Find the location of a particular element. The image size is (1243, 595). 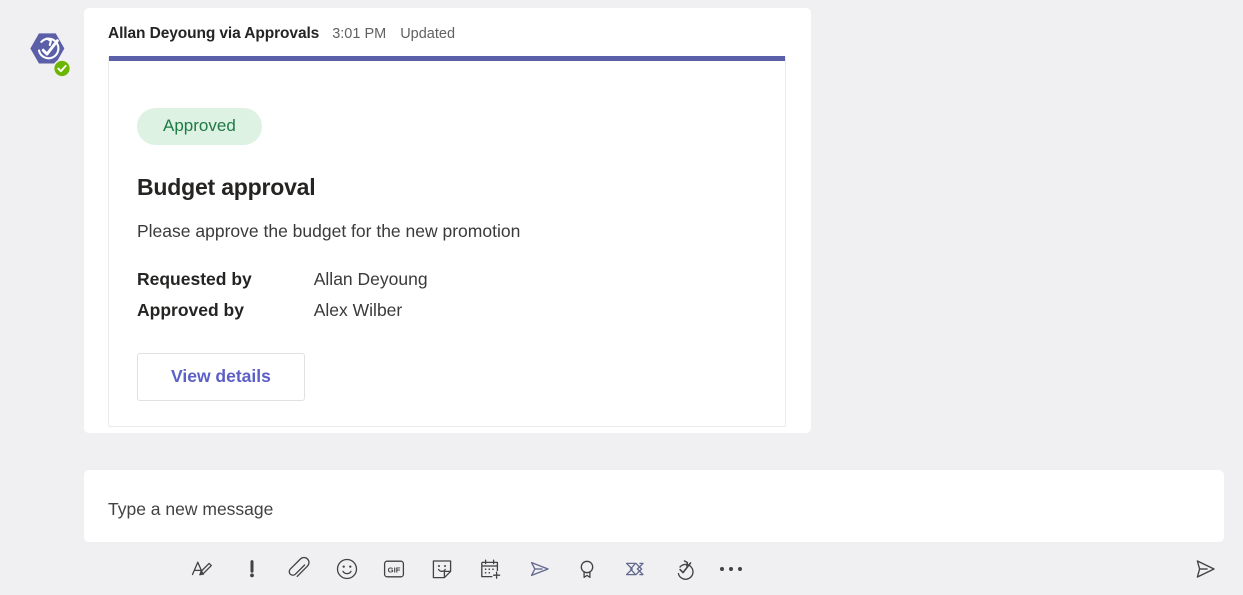

fact-row: Approved by Alex Wilber is located at coordinates (282, 312).